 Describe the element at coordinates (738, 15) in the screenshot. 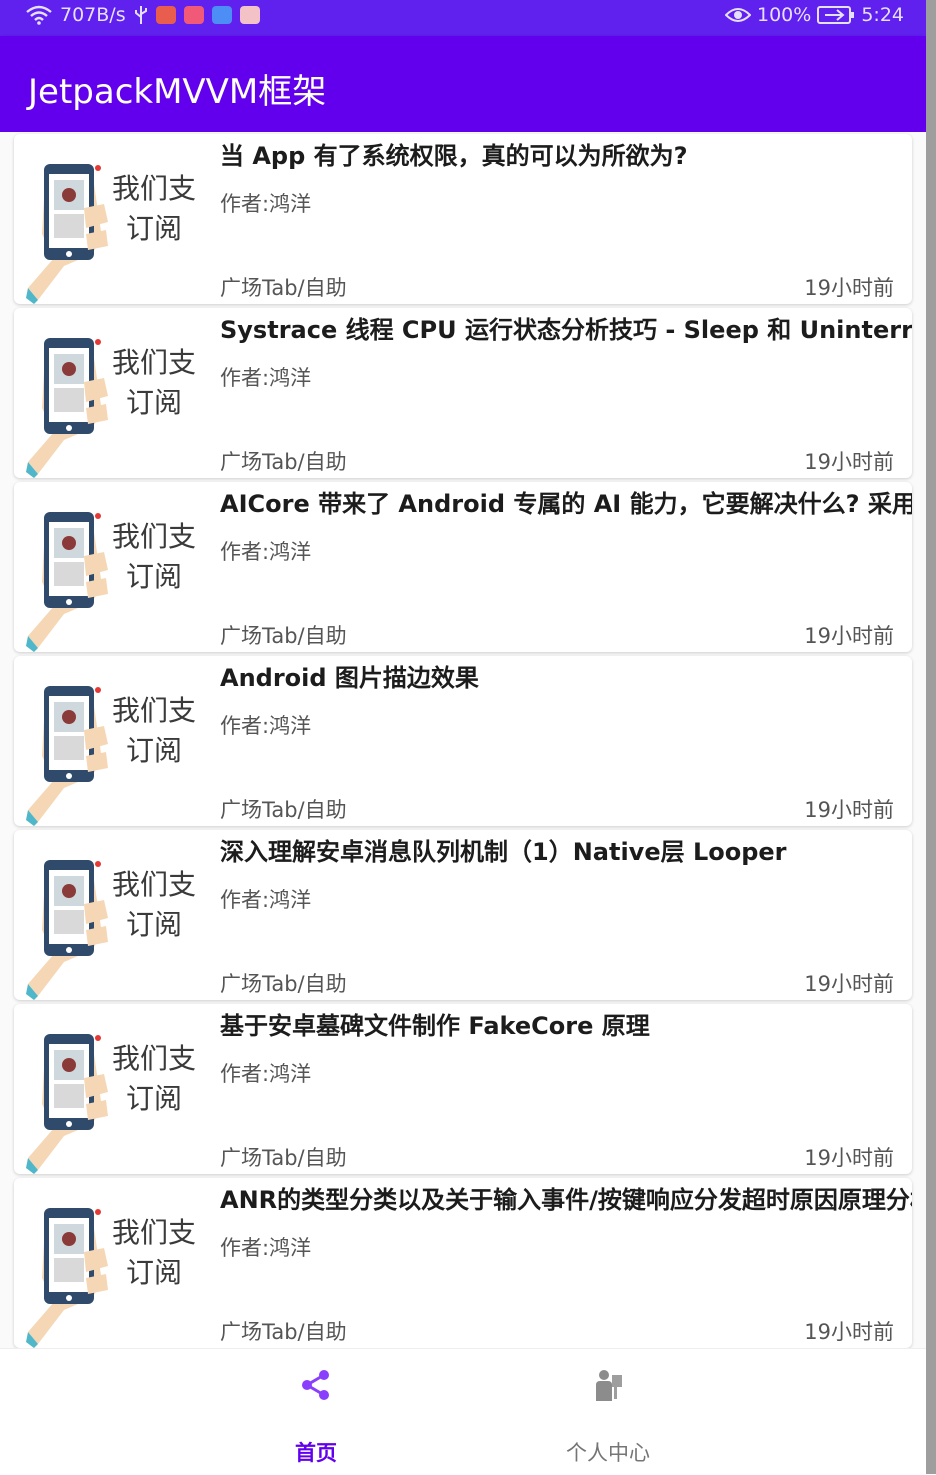

I see `eye-icon` at that location.